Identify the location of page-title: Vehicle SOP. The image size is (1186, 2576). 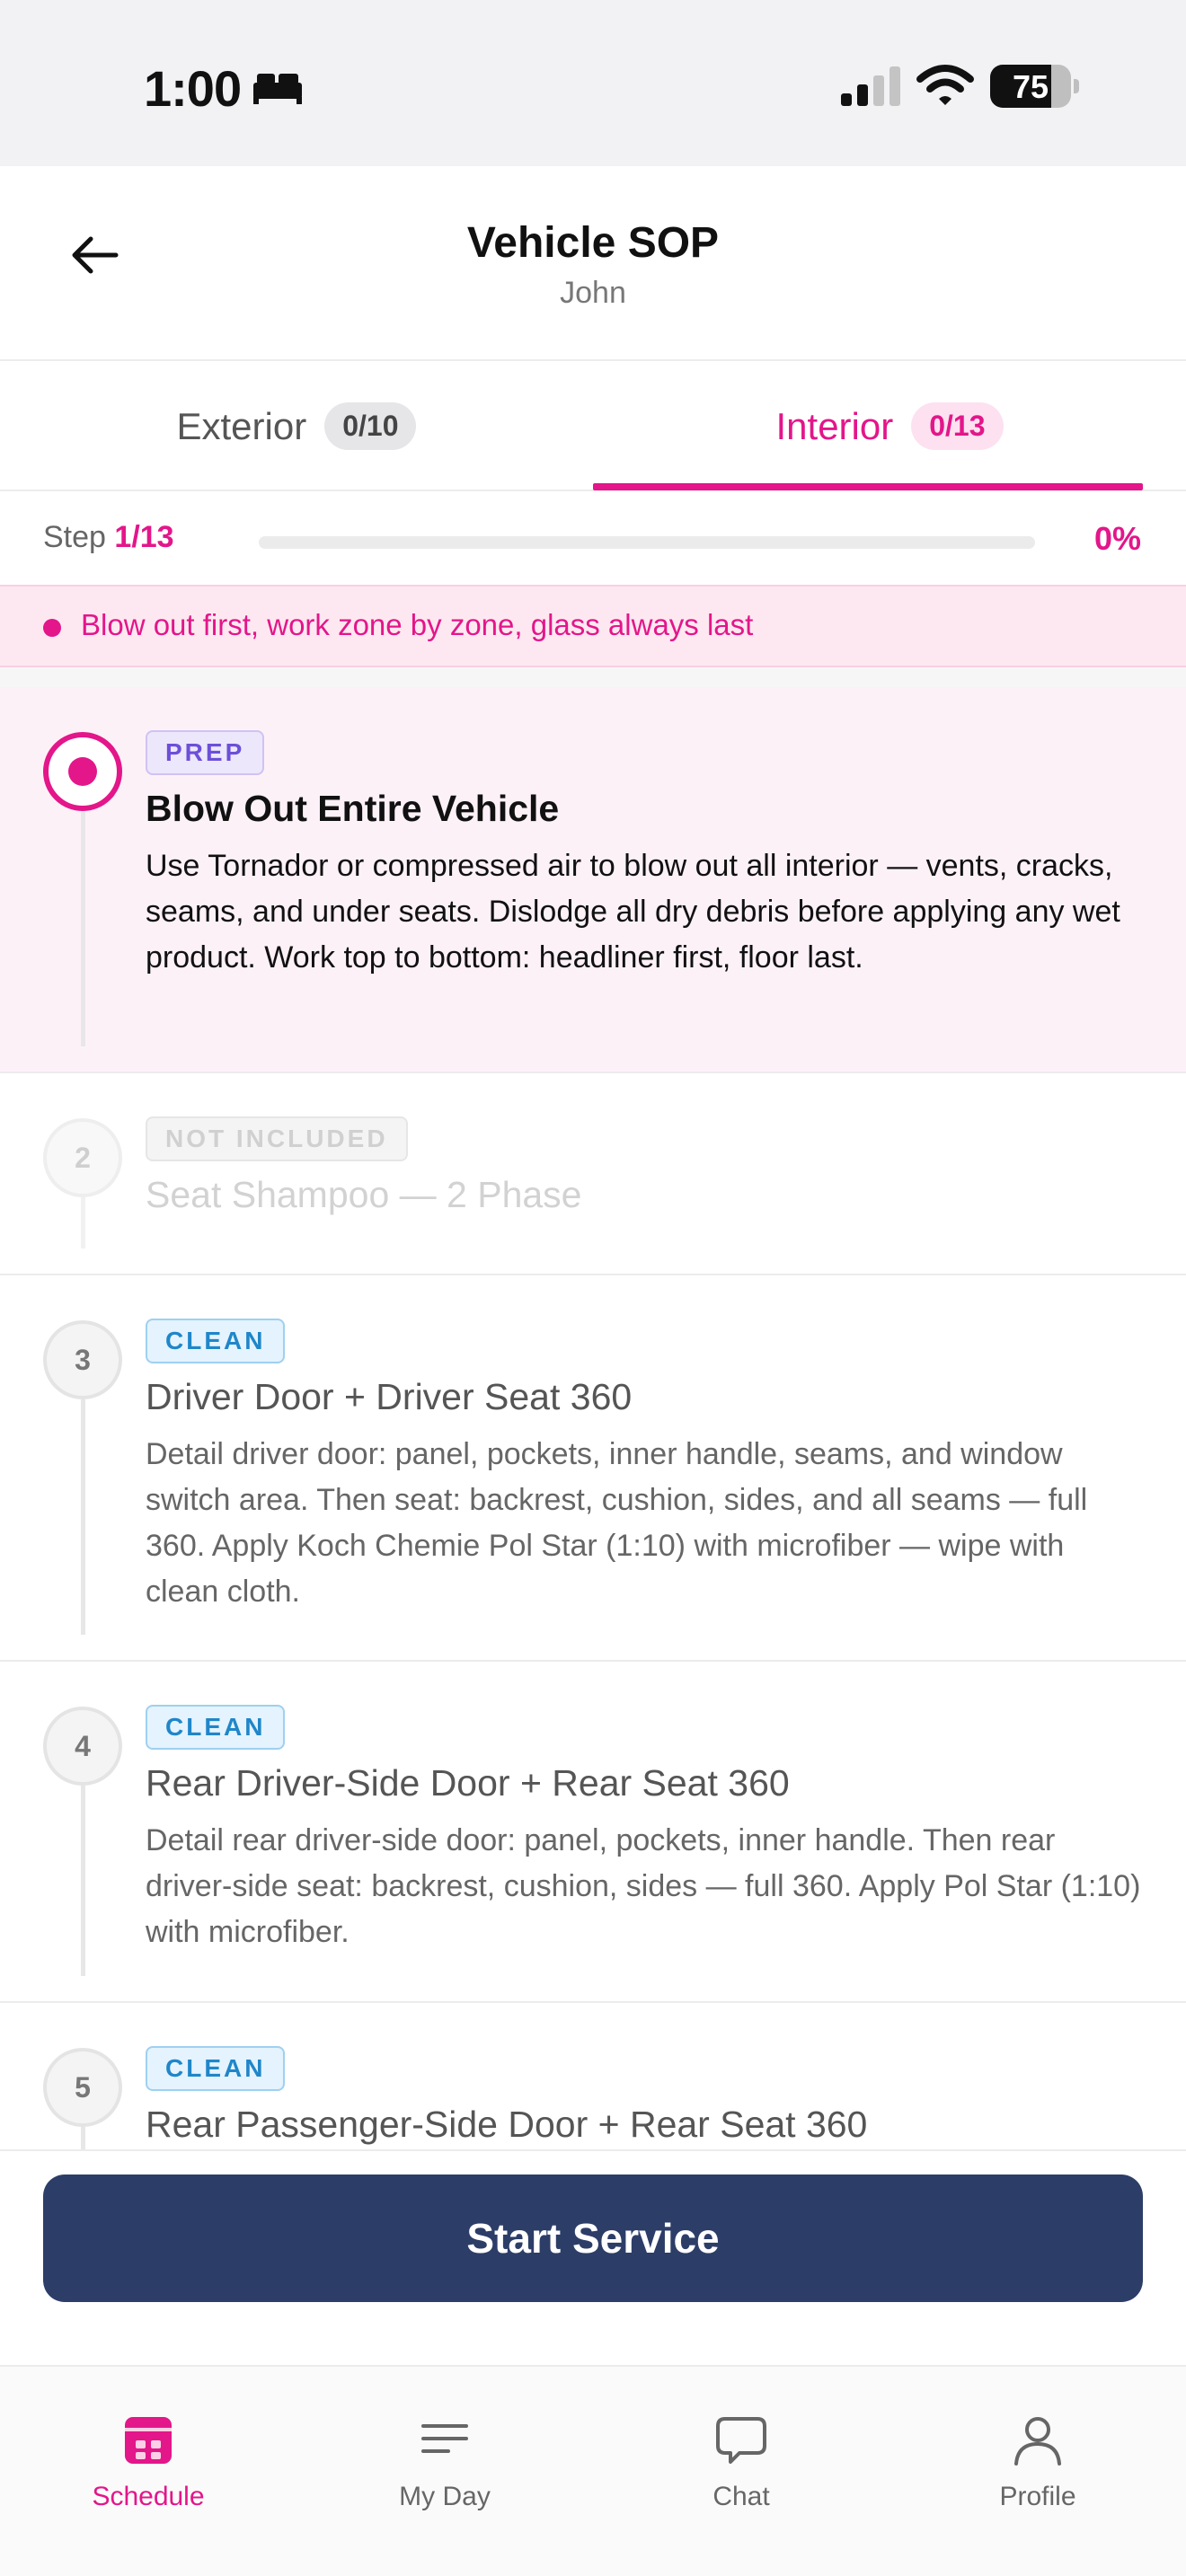
(593, 243).